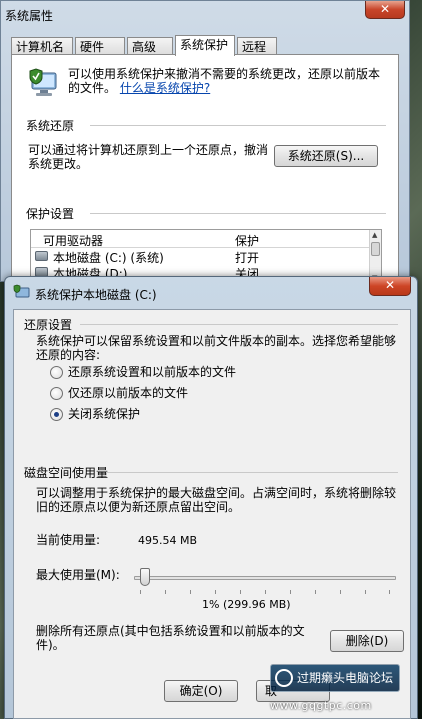  What do you see at coordinates (56, 372) in the screenshot?
I see `radio-restore-settings-and-files` at bounding box center [56, 372].